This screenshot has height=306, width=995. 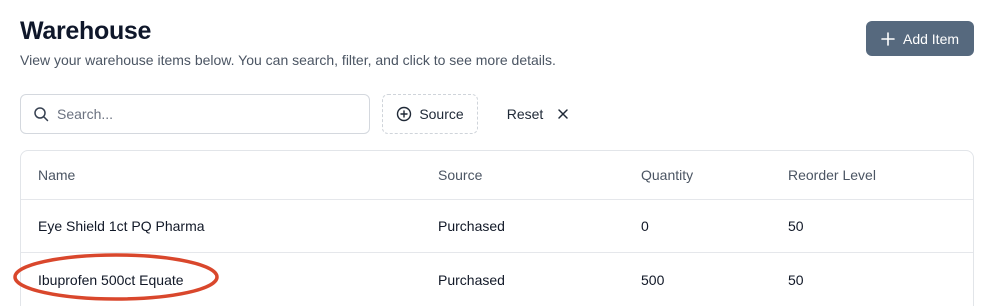 What do you see at coordinates (832, 175) in the screenshot?
I see `column-header-reorder-level: Reorder Level` at bounding box center [832, 175].